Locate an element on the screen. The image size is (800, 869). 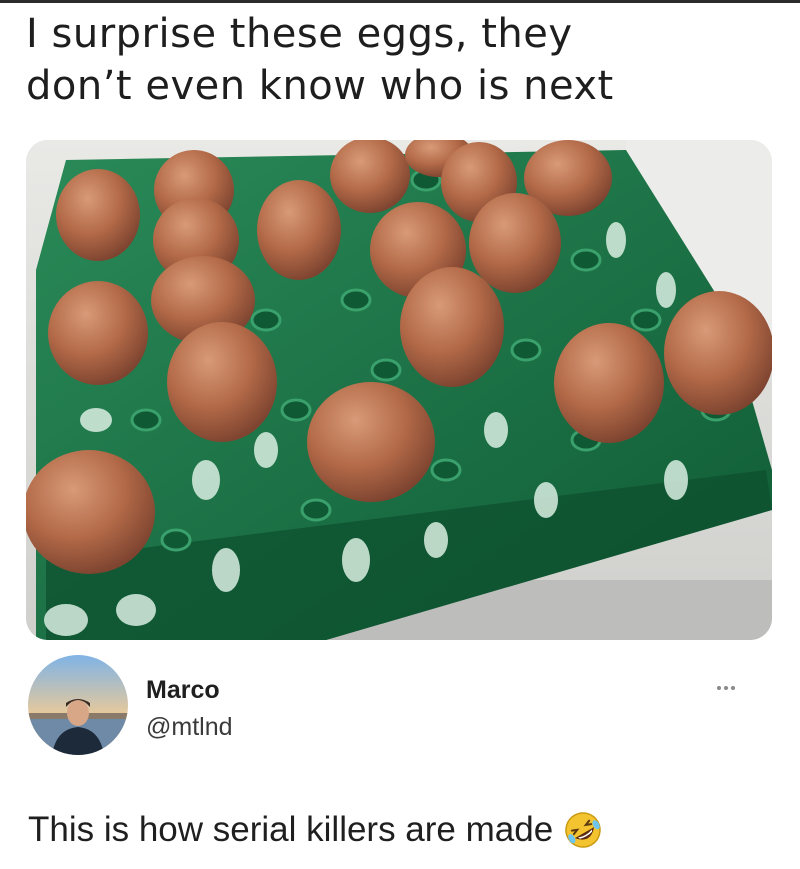
author-handle: @mtlnd is located at coordinates (189, 727).